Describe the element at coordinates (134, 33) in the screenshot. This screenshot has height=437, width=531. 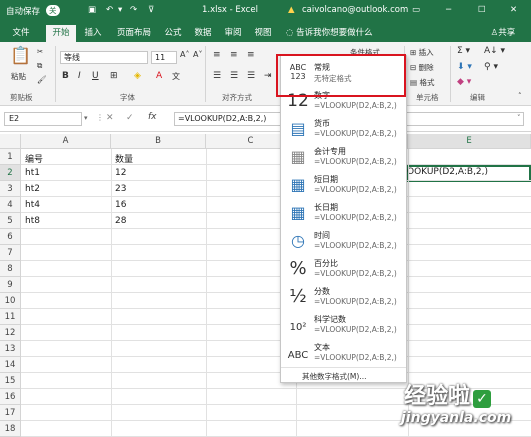
I see `tab-page-layout: 页面布局` at that location.